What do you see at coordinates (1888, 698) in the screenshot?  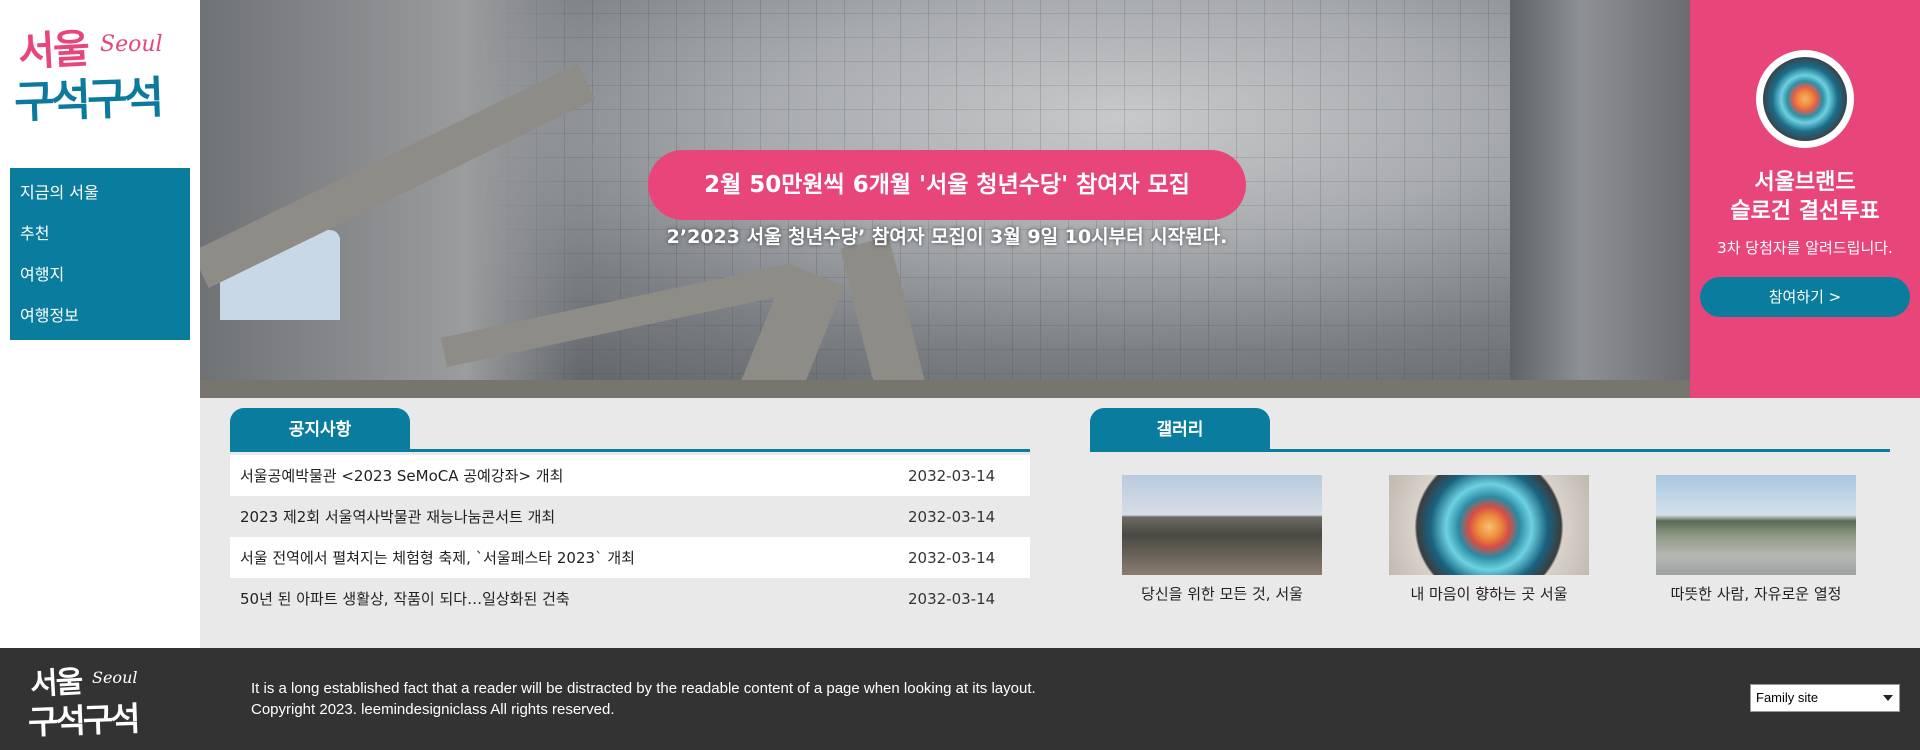 I see `chevron-down-icon` at bounding box center [1888, 698].